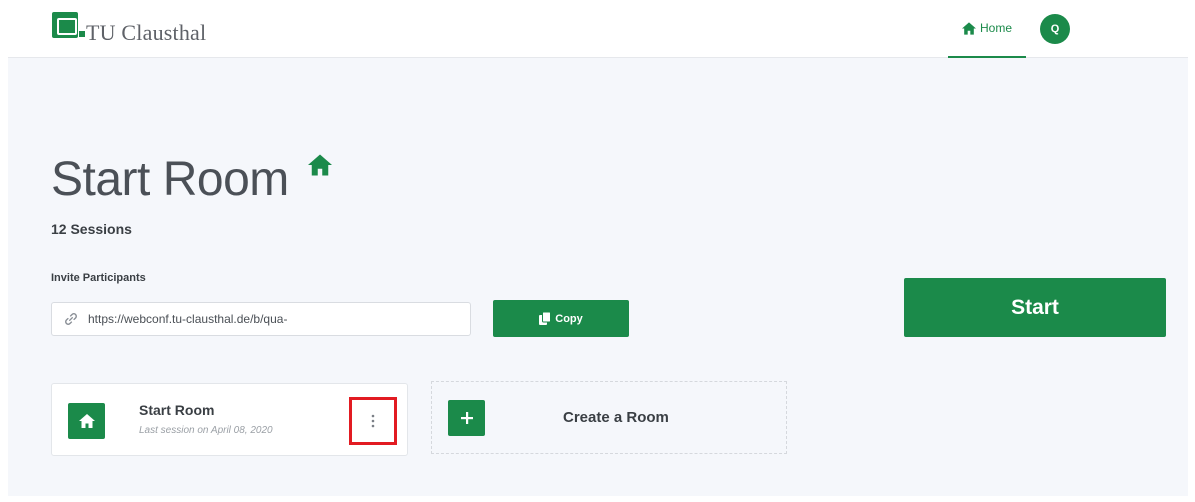 The width and height of the screenshot is (1195, 502). I want to click on invite-url-field, so click(261, 319).